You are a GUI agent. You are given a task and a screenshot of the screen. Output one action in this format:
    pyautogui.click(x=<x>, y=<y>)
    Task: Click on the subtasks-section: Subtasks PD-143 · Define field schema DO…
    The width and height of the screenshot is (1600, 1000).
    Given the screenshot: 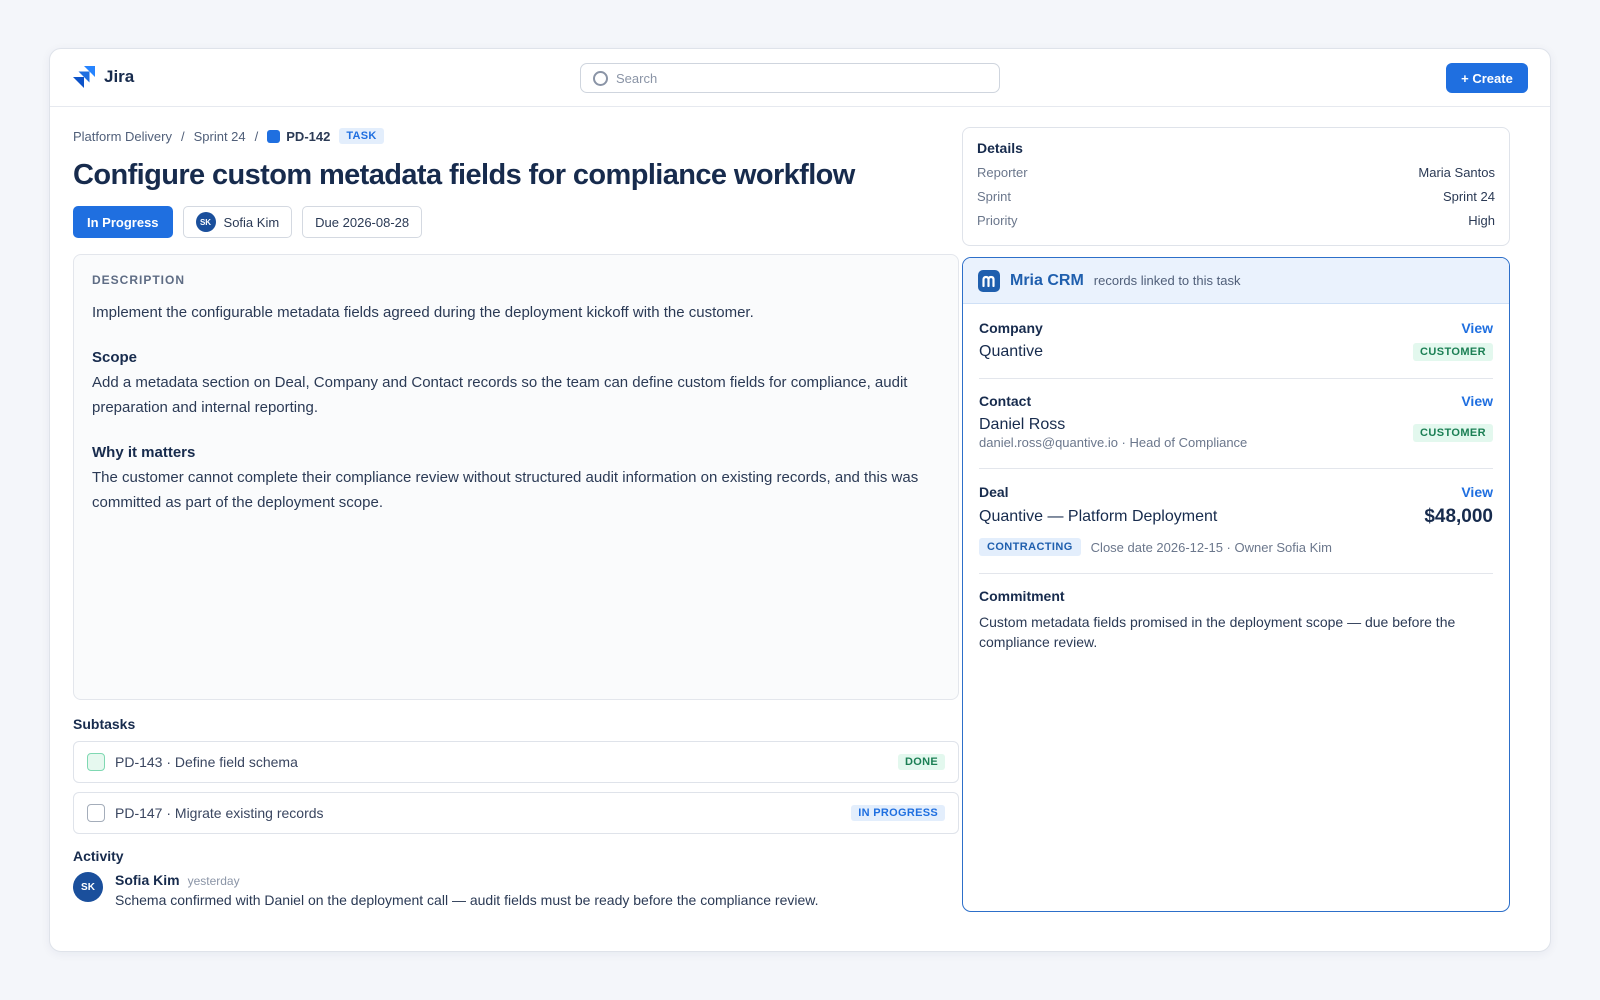 What is the action you would take?
    pyautogui.click(x=516, y=775)
    